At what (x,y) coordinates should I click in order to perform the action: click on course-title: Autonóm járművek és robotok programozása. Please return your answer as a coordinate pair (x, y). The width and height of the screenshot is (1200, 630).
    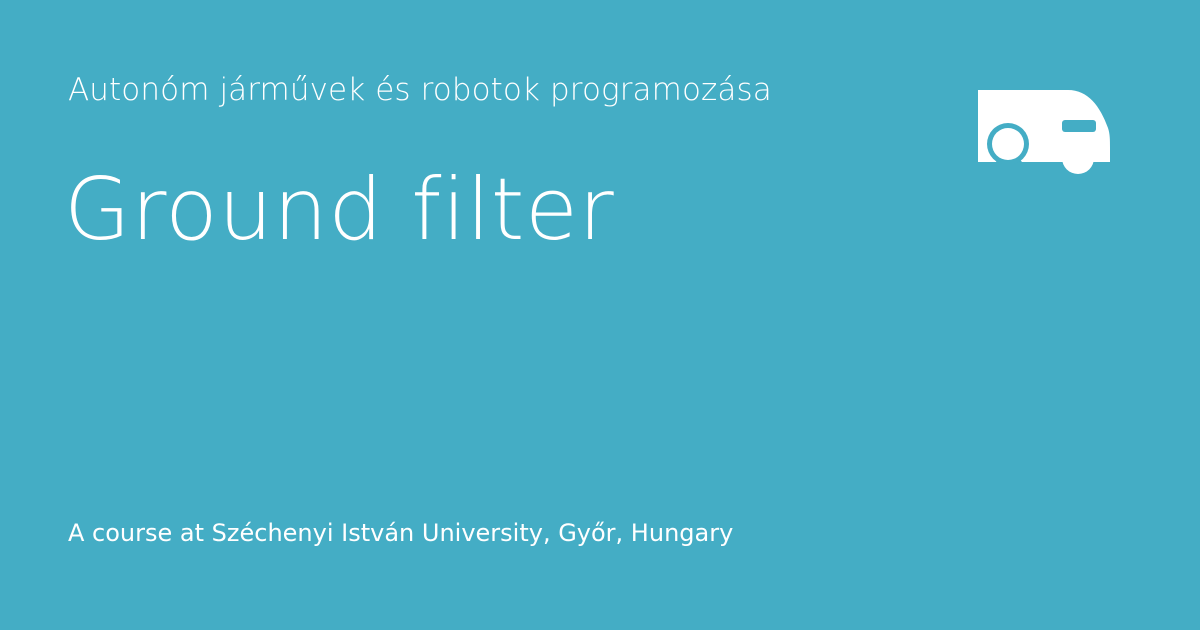
    Looking at the image, I should click on (420, 90).